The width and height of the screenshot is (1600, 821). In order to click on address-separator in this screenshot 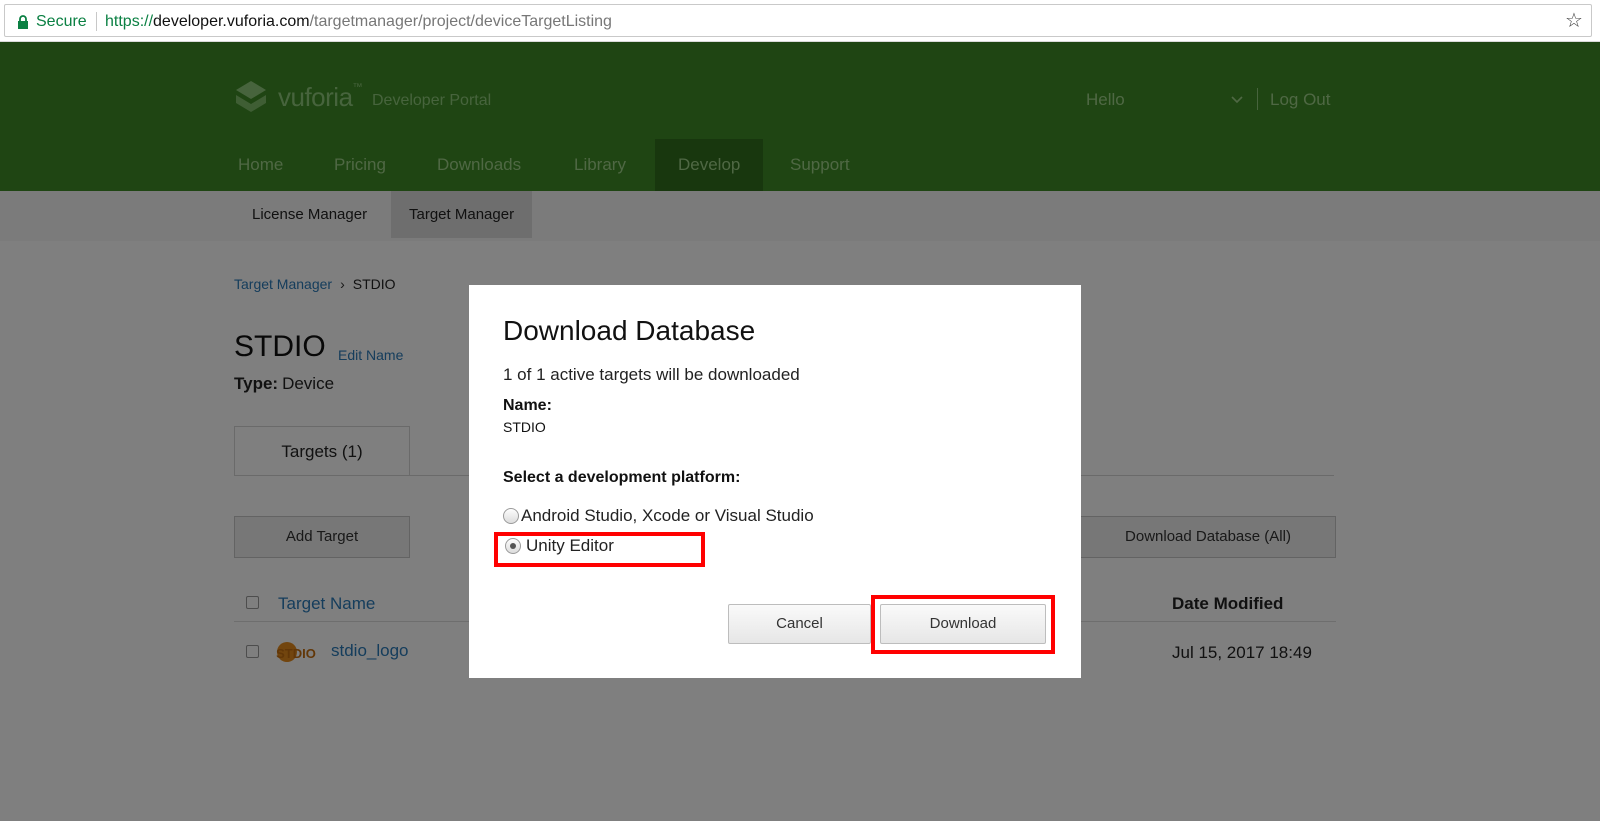, I will do `click(96, 21)`.